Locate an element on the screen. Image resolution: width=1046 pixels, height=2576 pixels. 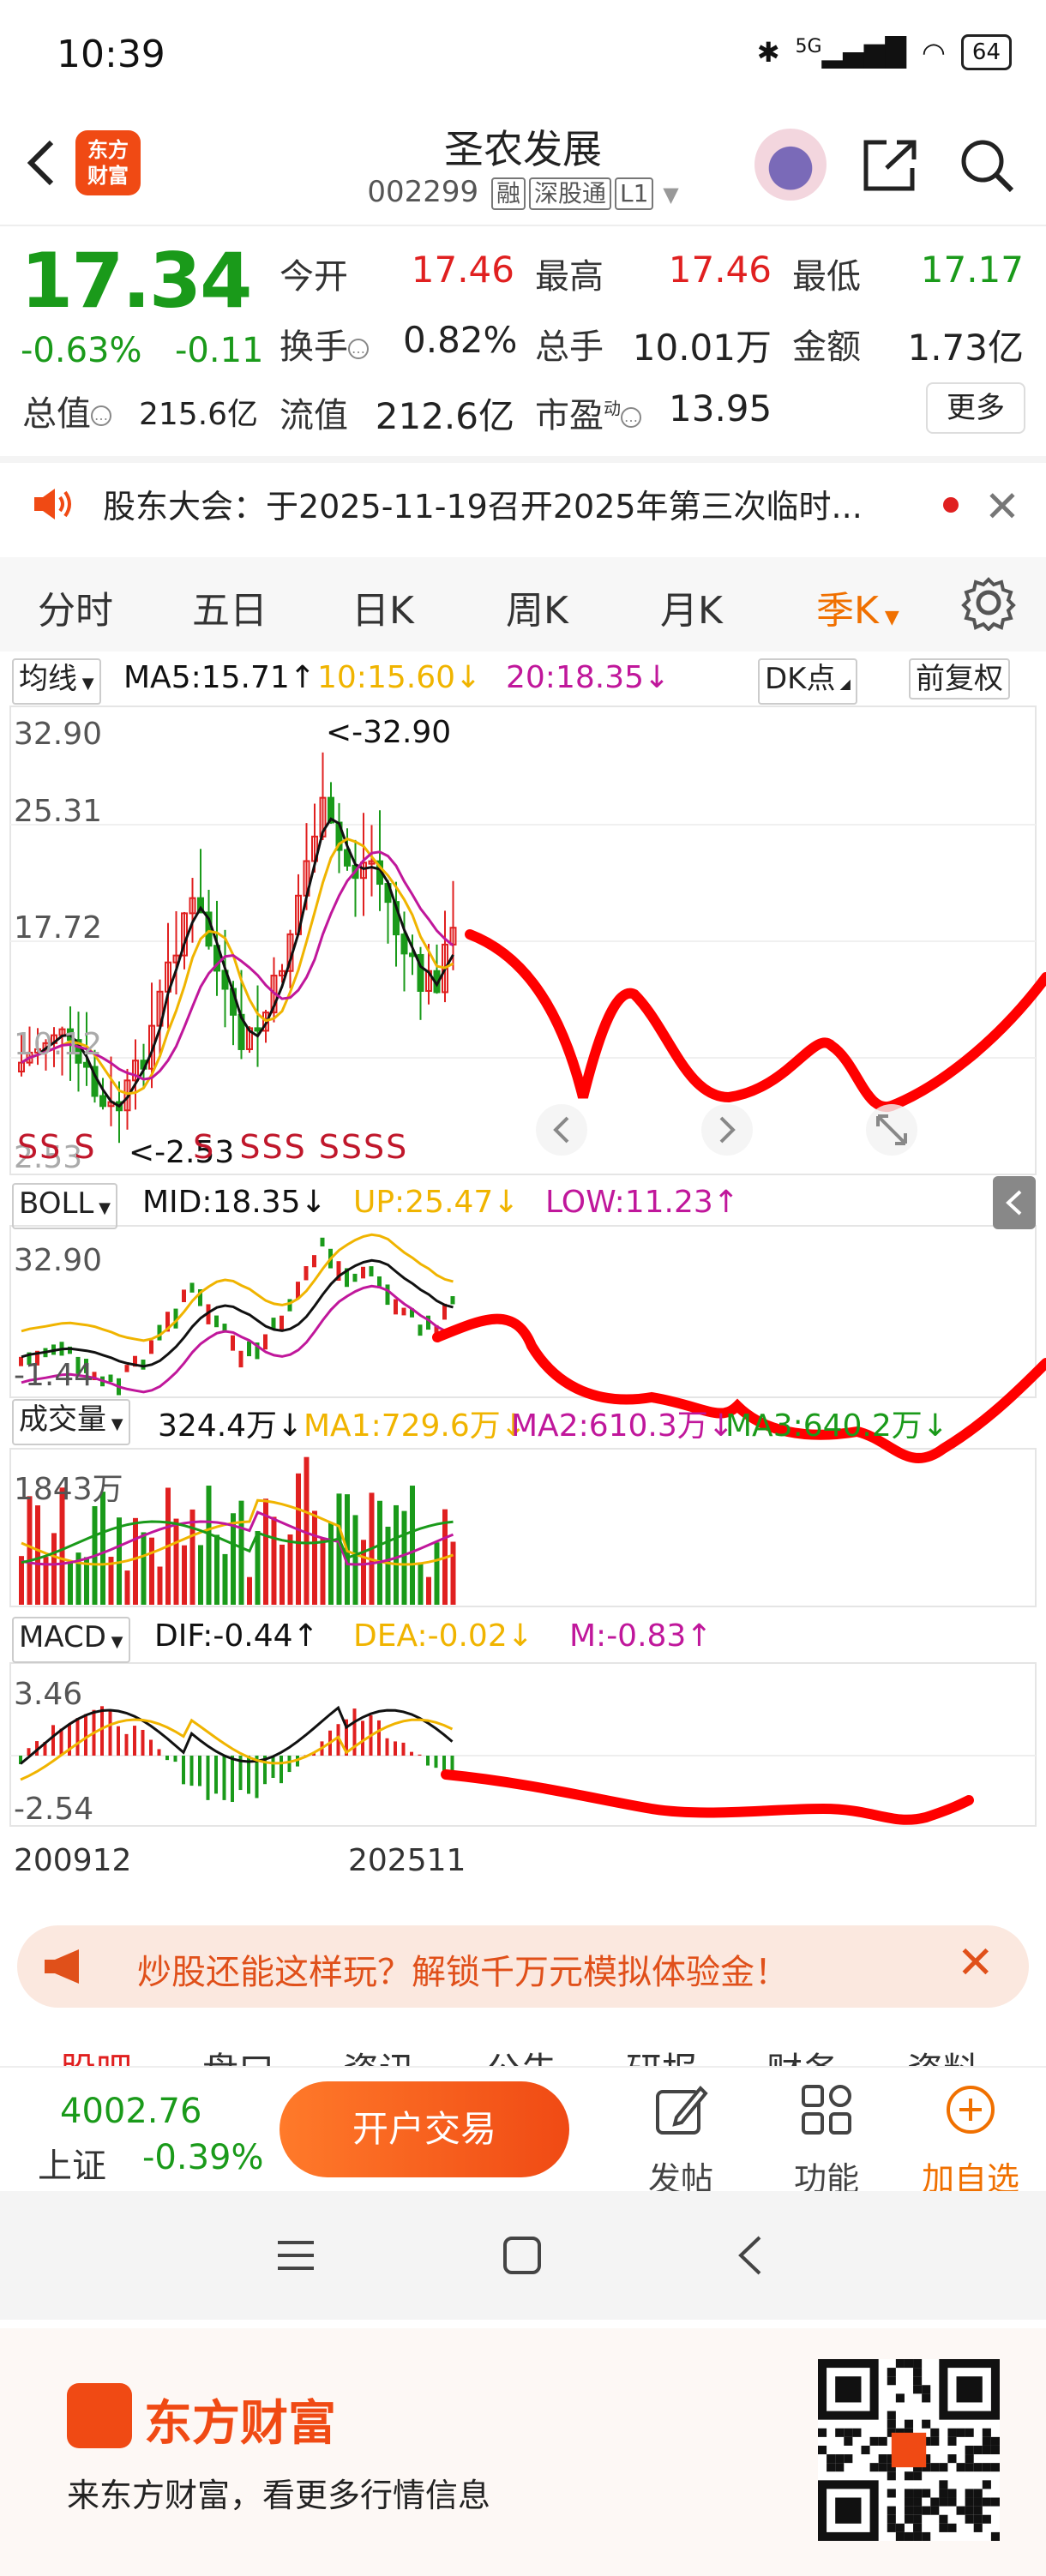
tab-news: 资讯 is located at coordinates (379, 2055).